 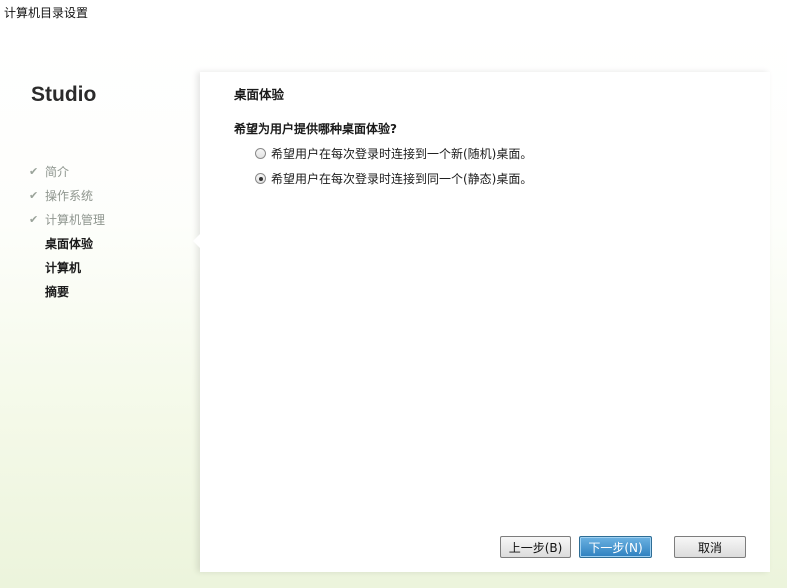 I want to click on step-label: 计算机管理, so click(x=75, y=220).